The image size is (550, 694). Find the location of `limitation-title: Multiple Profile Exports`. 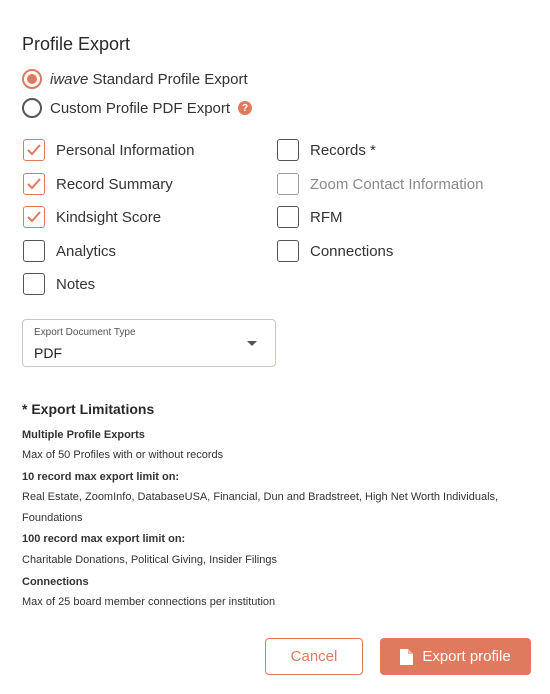

limitation-title: Multiple Profile Exports is located at coordinates (83, 435).